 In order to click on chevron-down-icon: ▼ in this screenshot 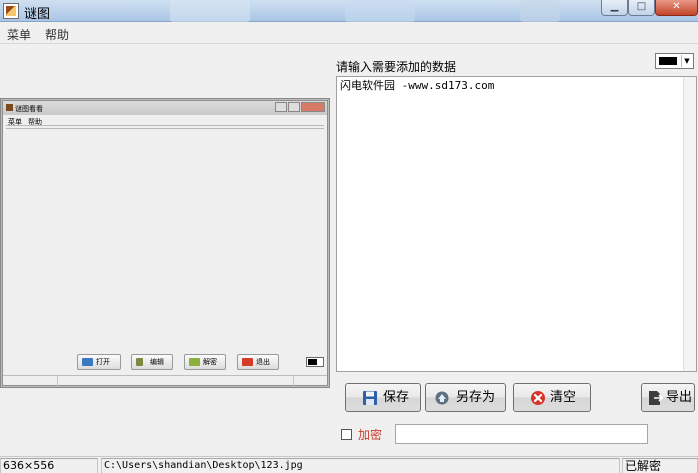, I will do `click(686, 61)`.